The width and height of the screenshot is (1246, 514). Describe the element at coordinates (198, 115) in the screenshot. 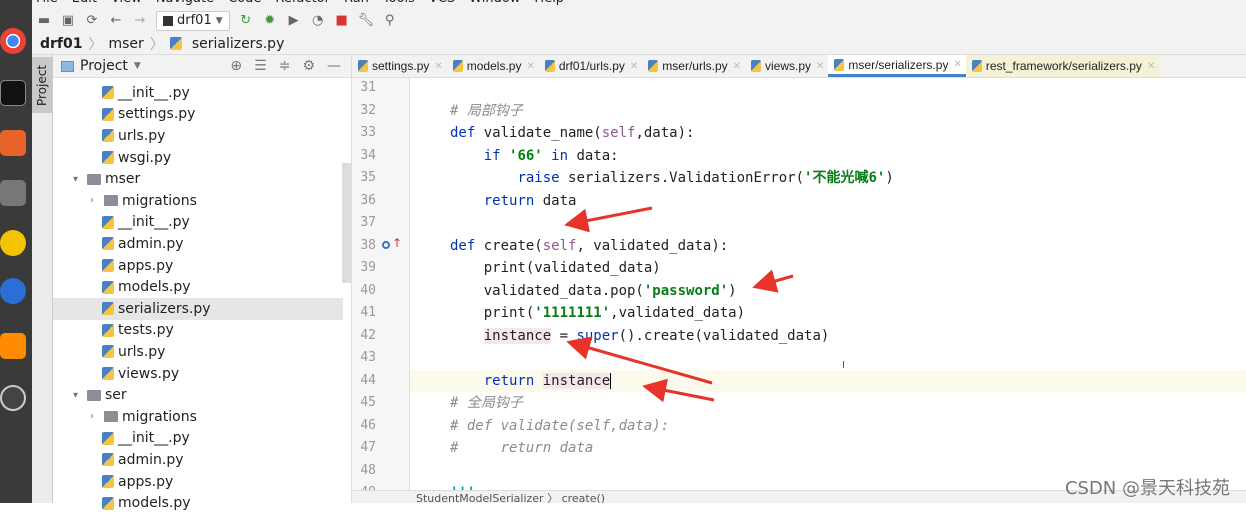

I see `tree-file: settings.py` at that location.